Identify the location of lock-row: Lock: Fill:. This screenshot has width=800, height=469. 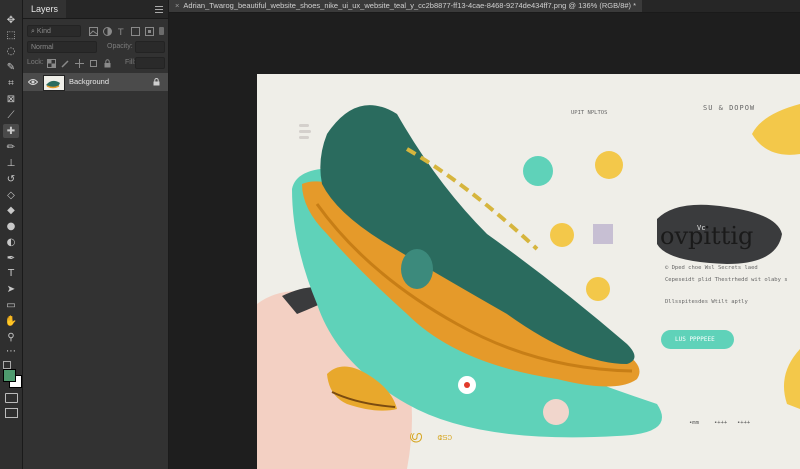
(96, 63).